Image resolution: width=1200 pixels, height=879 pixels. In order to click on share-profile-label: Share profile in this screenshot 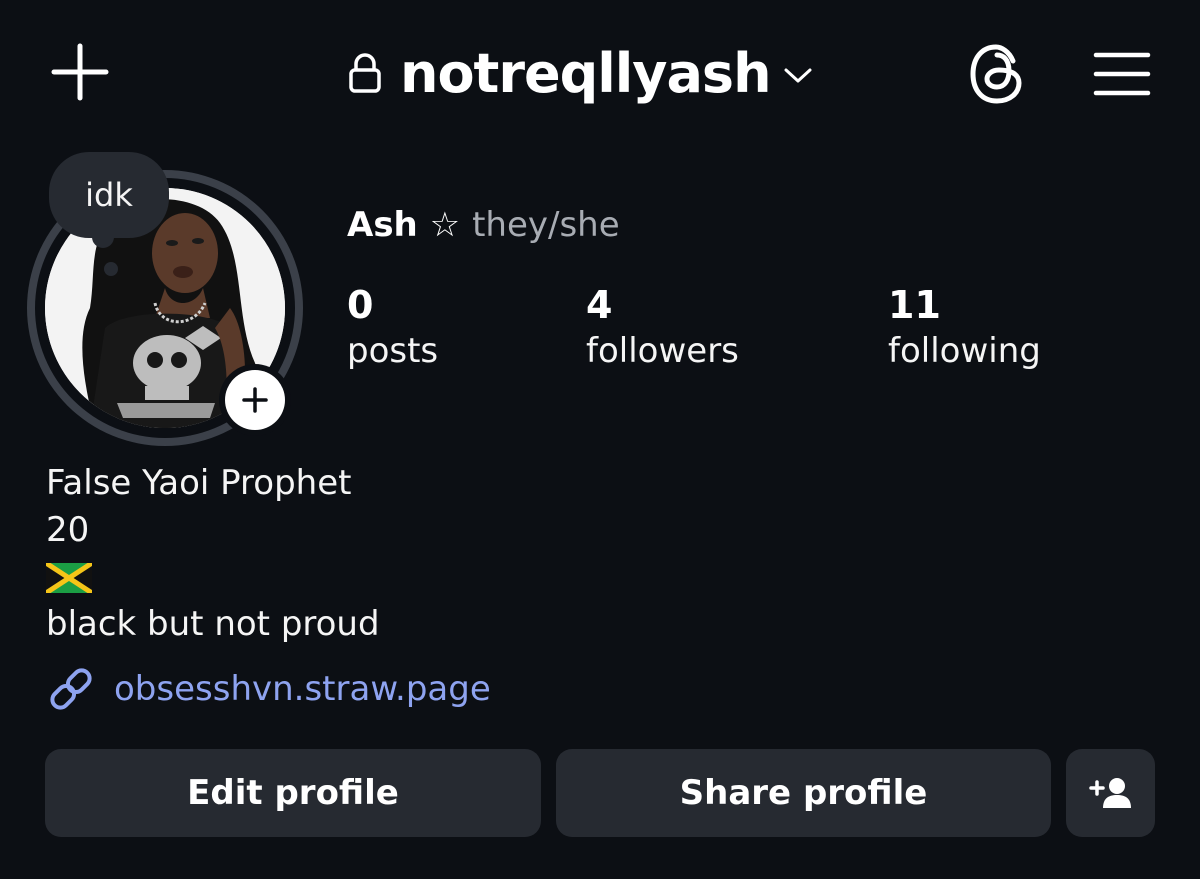, I will do `click(803, 793)`.